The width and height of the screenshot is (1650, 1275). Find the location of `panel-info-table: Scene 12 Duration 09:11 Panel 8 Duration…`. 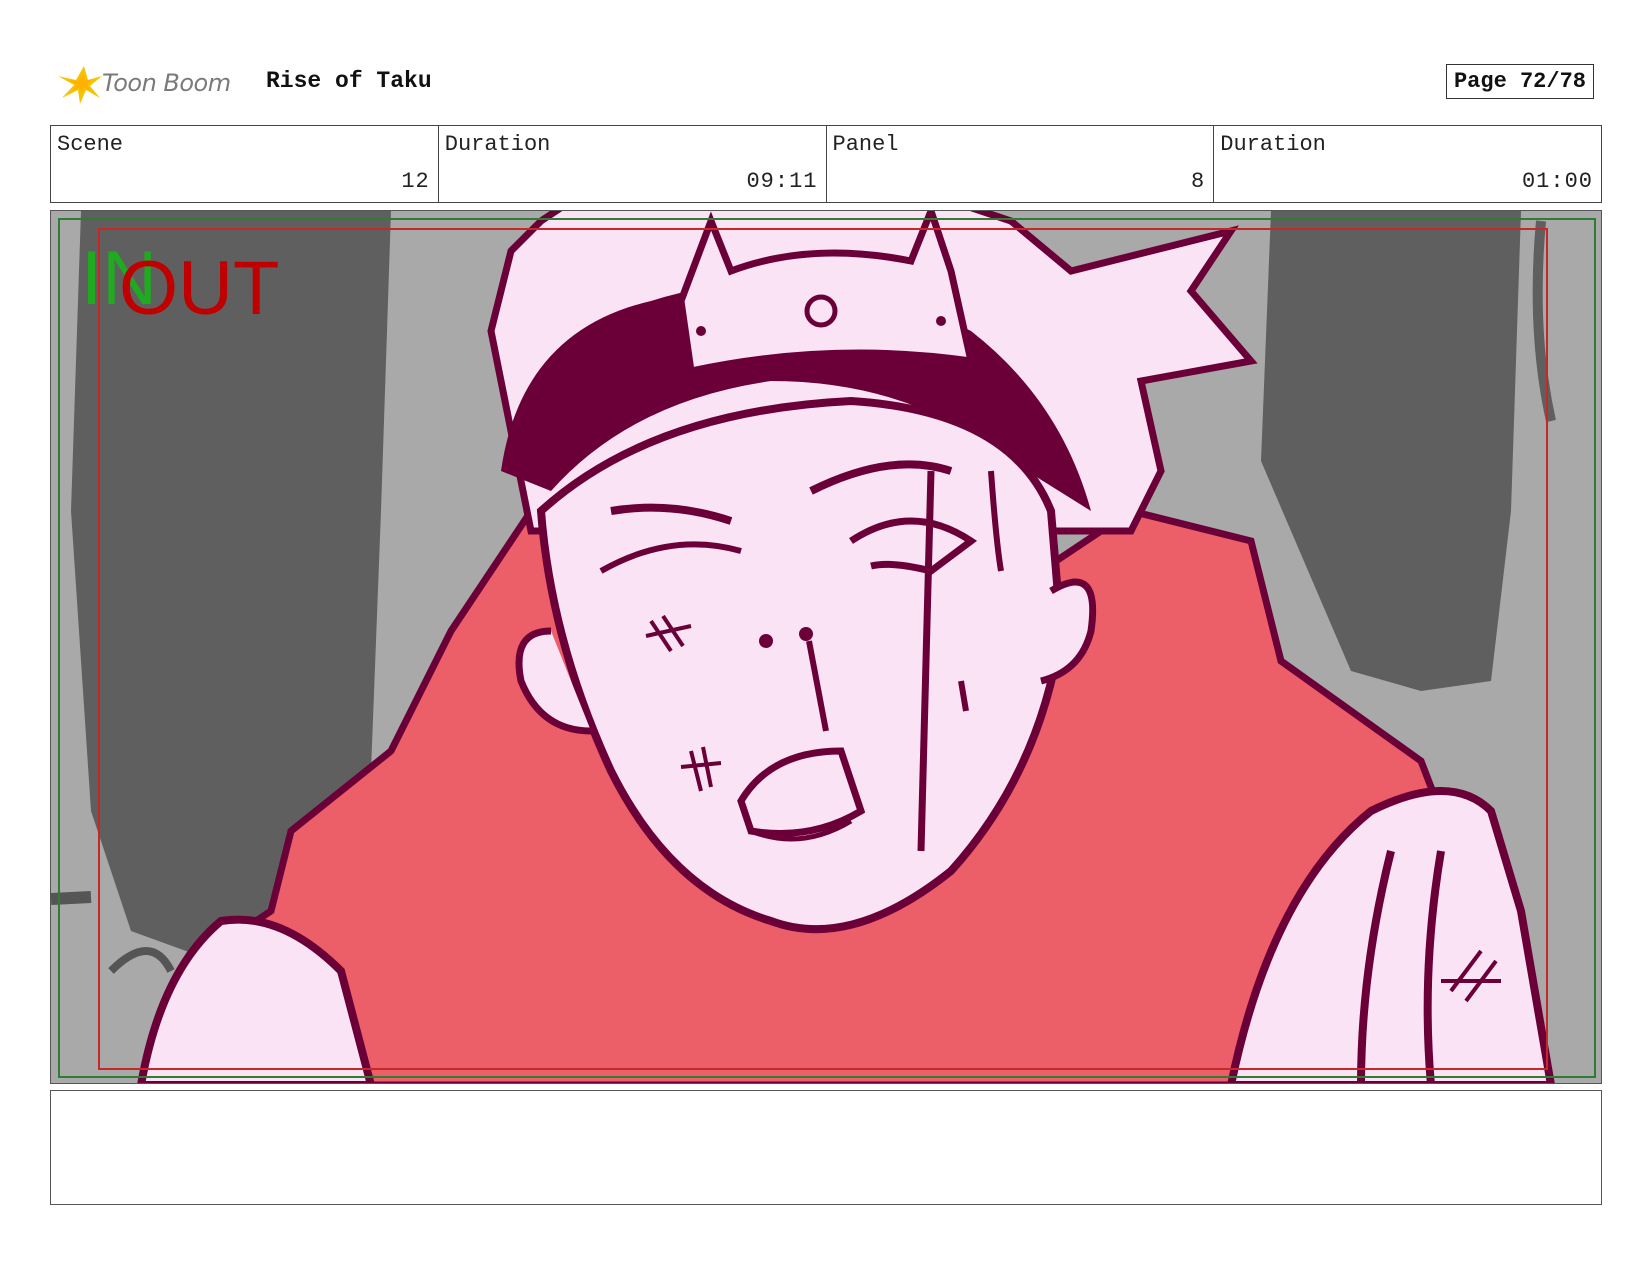

panel-info-table: Scene 12 Duration 09:11 Panel 8 Duration… is located at coordinates (826, 164).